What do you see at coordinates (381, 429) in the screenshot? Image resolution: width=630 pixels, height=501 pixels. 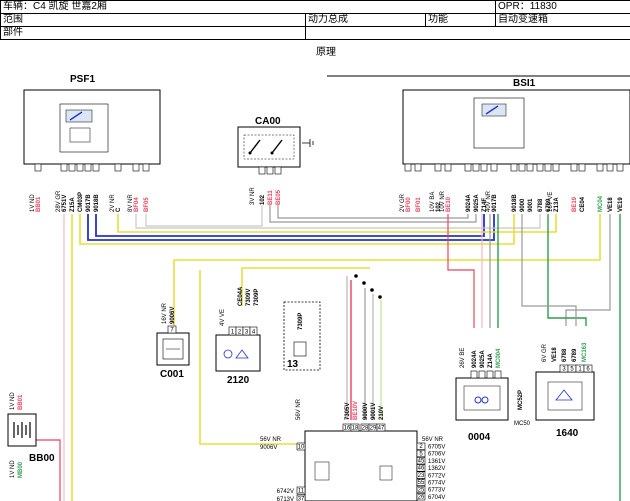 I see `ecu-top-pin-box-number: 47` at bounding box center [381, 429].